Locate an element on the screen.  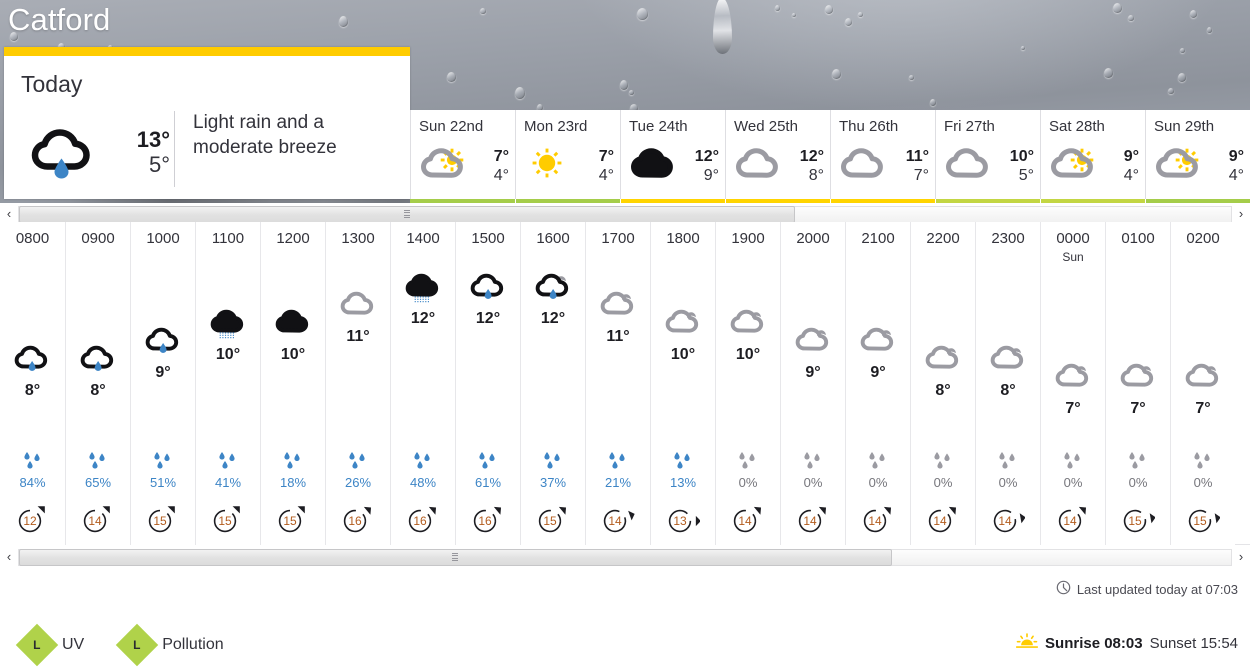
day-forecast-cell: Thu 26th 11° 7° is located at coordinates (882, 154).